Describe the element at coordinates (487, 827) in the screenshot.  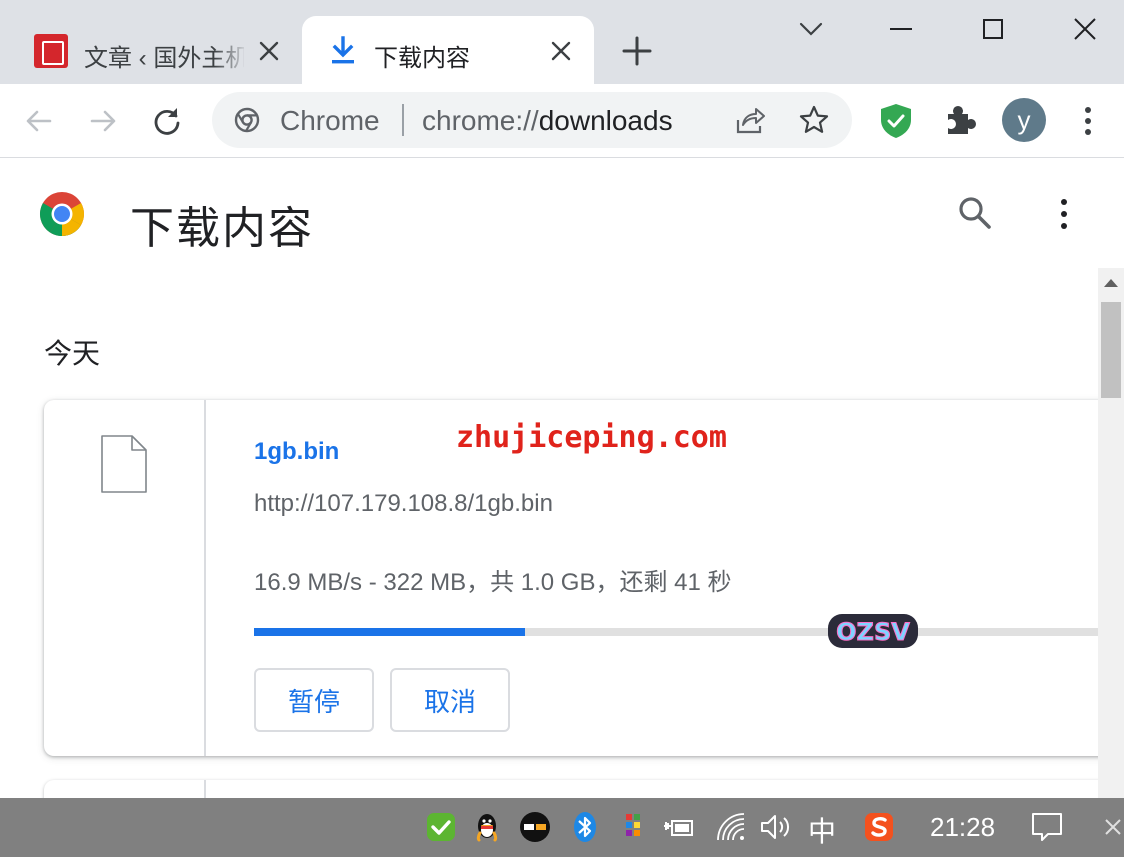
I see `qq-penguin-icon` at that location.